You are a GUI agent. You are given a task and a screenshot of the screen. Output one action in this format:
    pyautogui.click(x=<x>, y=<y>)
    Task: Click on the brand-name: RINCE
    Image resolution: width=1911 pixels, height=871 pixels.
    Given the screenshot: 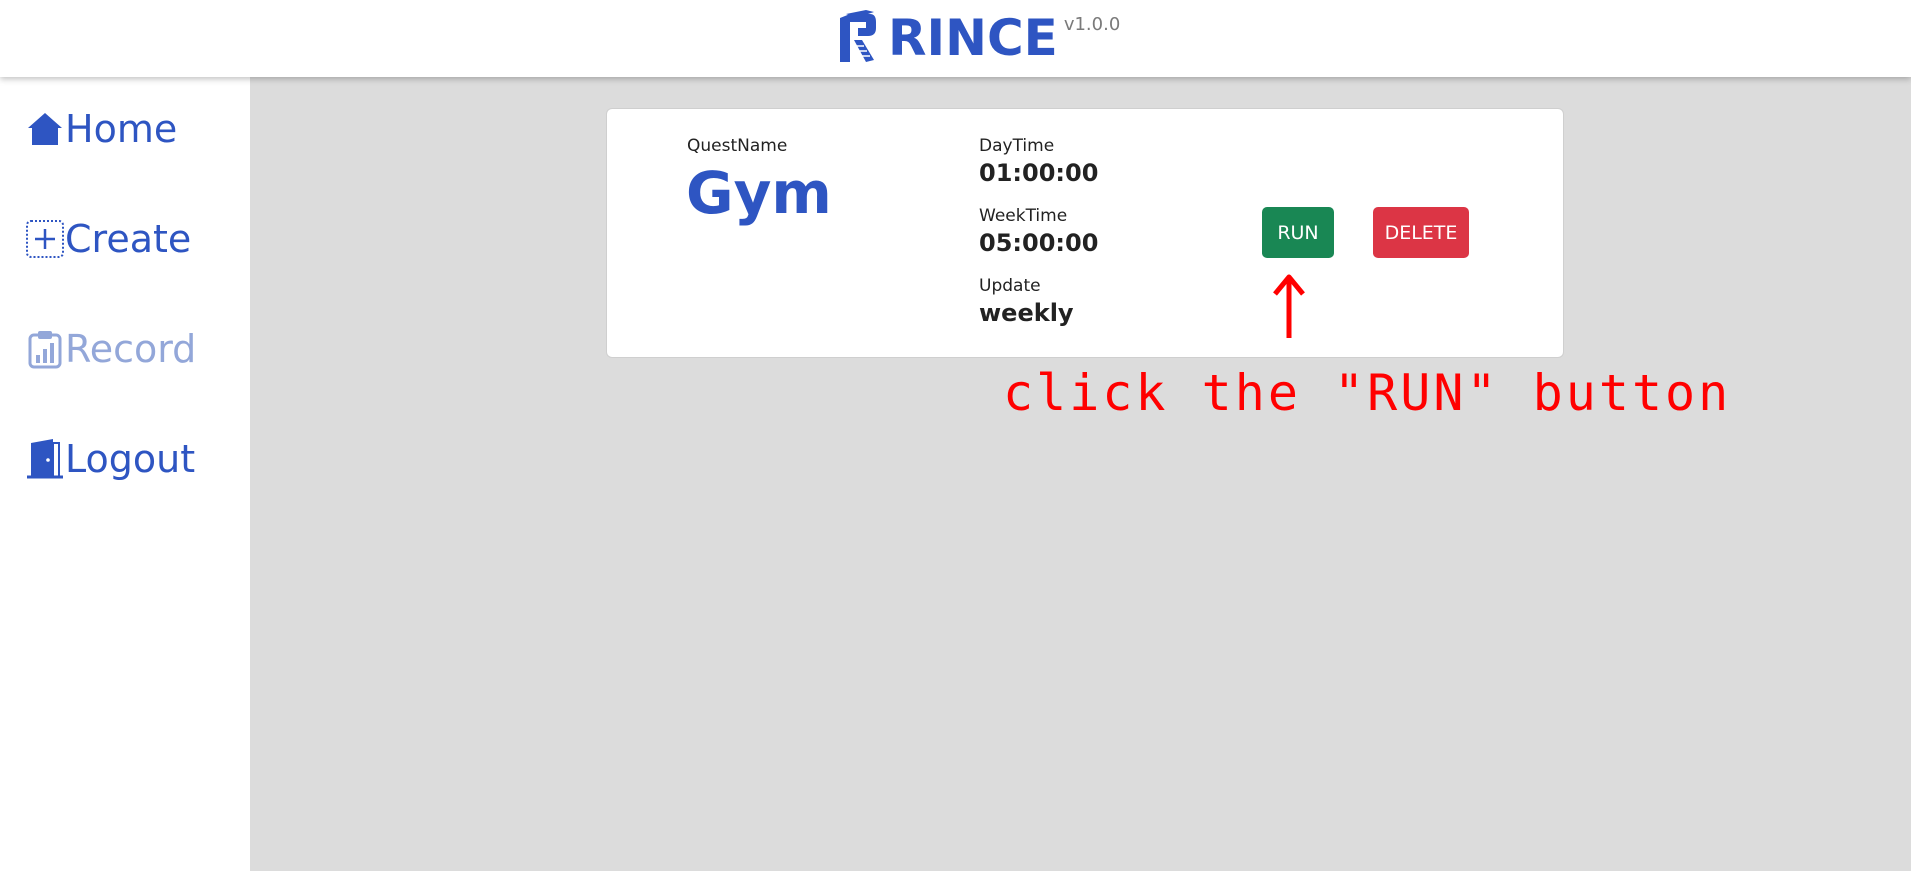 What is the action you would take?
    pyautogui.click(x=973, y=38)
    